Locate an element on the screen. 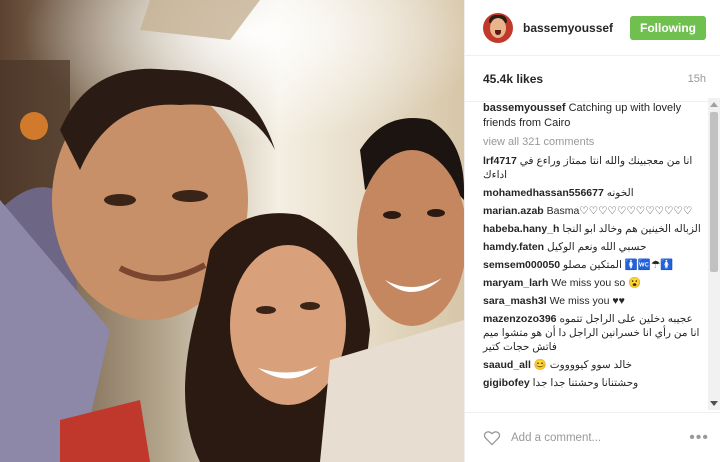 This screenshot has height=462, width=720. comment-text: 😊 خالد سوو كيووووت is located at coordinates (583, 365).